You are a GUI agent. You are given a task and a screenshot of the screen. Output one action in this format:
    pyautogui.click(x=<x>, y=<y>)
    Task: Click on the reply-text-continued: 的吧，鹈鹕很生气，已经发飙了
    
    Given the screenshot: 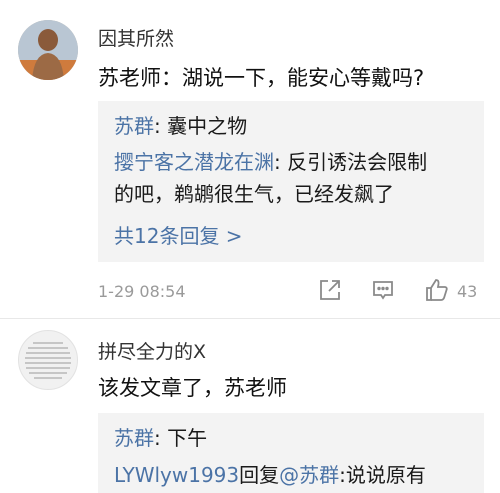 What is the action you would take?
    pyautogui.click(x=254, y=194)
    